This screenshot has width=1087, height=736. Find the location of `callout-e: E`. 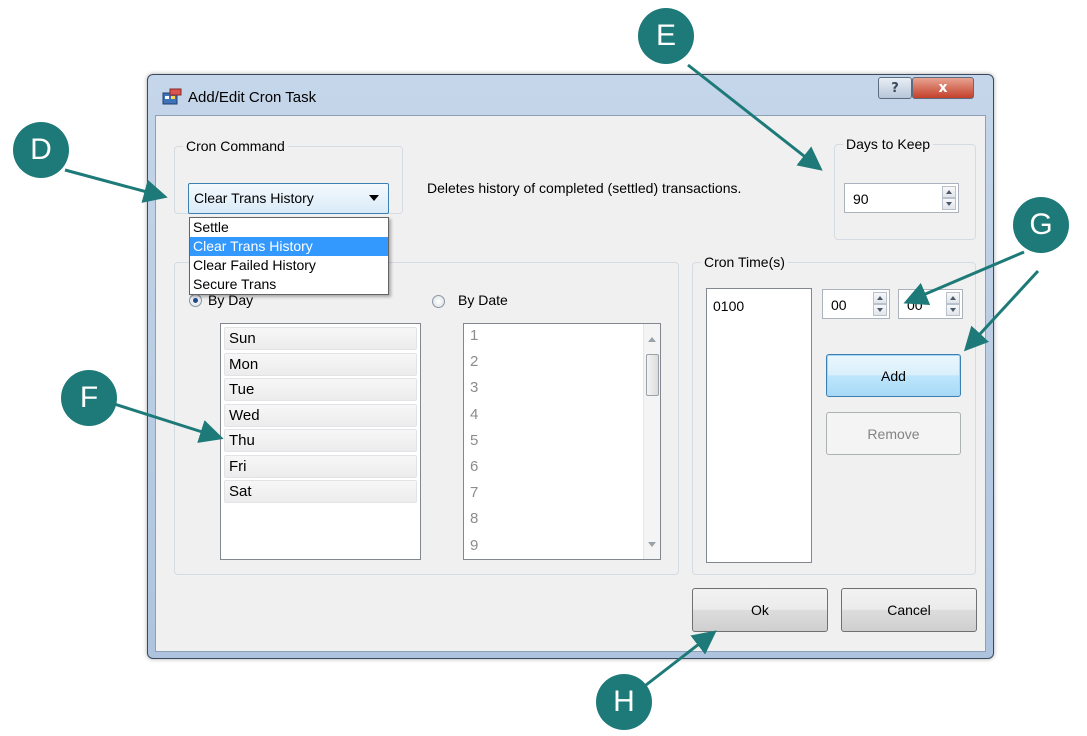

callout-e: E is located at coordinates (666, 36).